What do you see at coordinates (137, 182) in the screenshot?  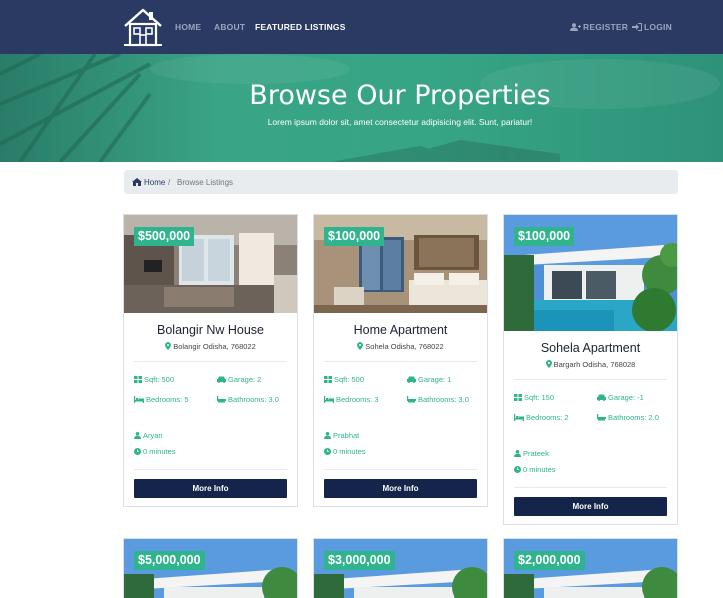 I see `home-icon` at bounding box center [137, 182].